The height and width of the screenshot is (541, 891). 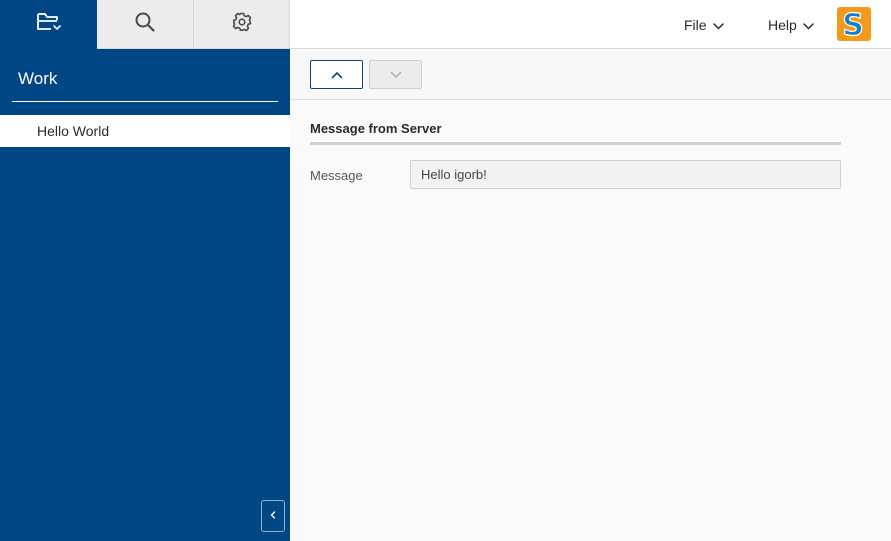 I want to click on section-title: Message from Server, so click(x=575, y=133).